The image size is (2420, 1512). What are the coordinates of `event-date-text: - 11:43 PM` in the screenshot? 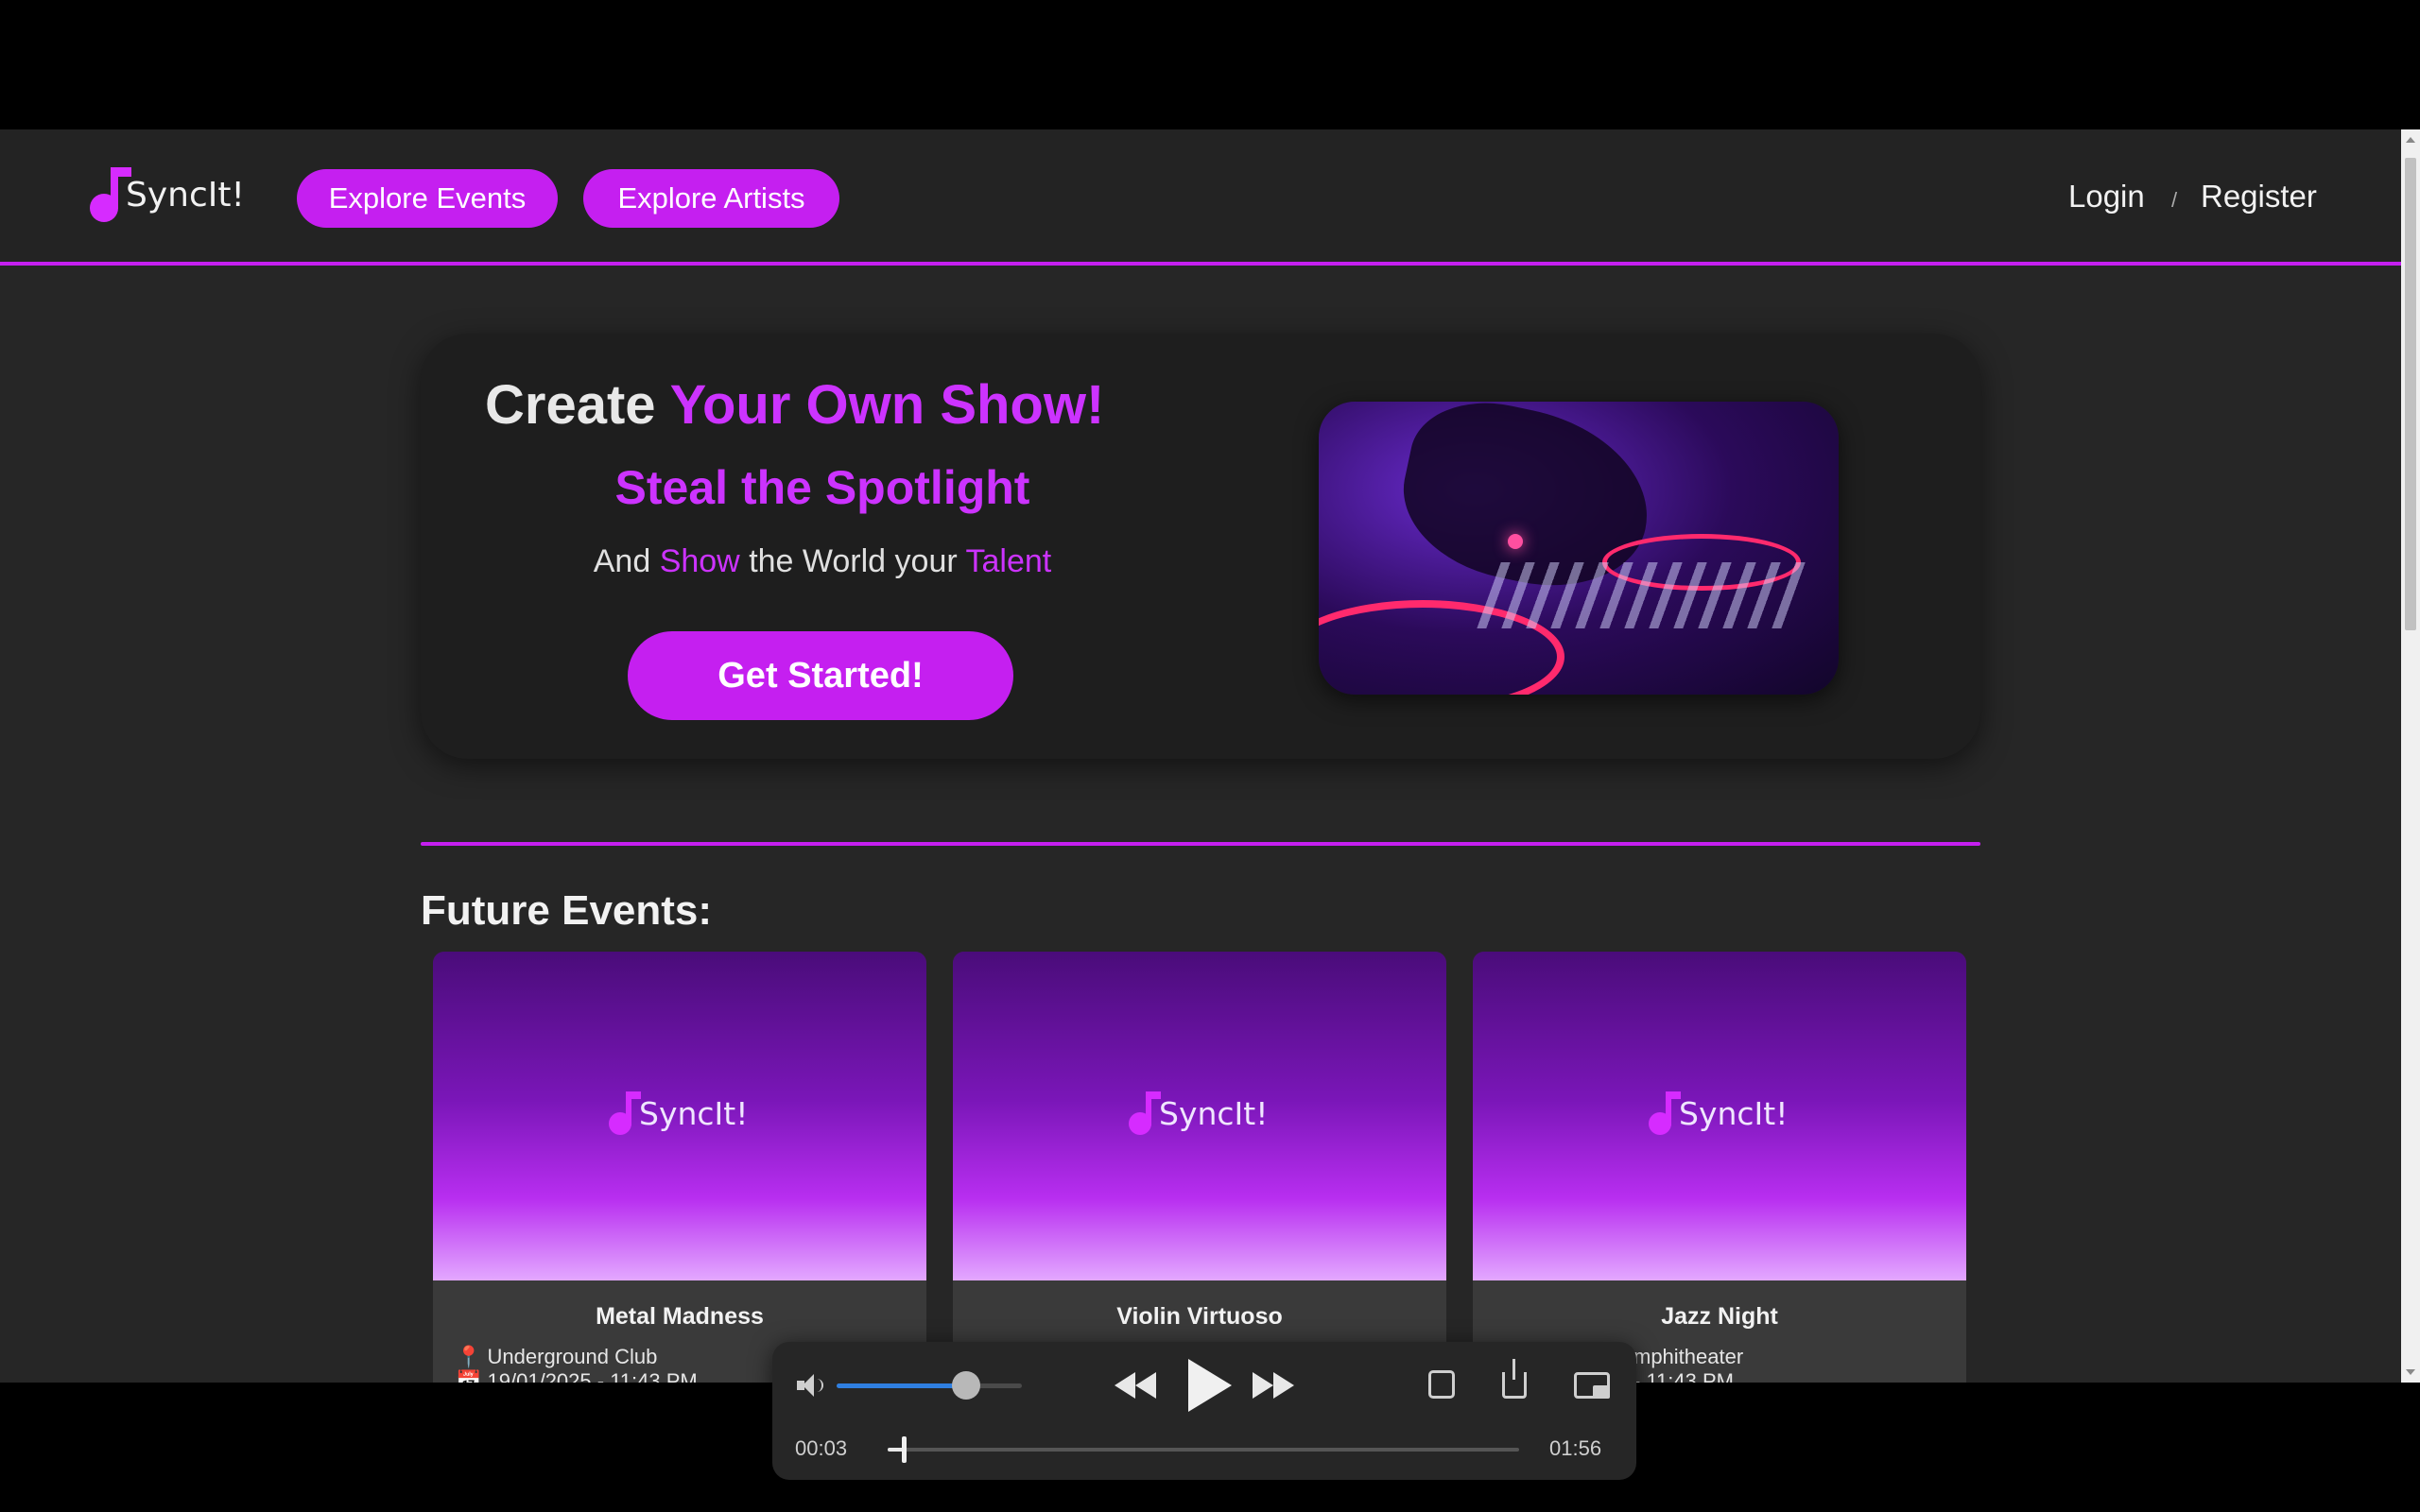 It's located at (1684, 1376).